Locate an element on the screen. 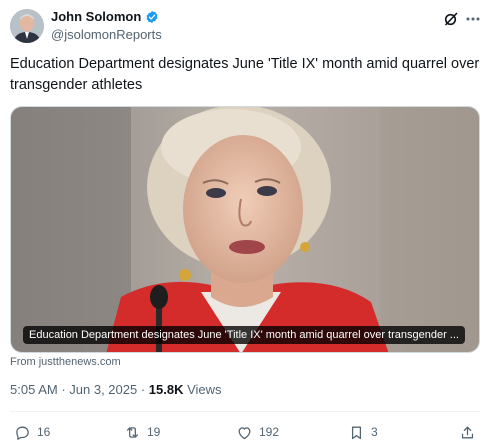 The image size is (487, 445). avatar-image is located at coordinates (27, 26).